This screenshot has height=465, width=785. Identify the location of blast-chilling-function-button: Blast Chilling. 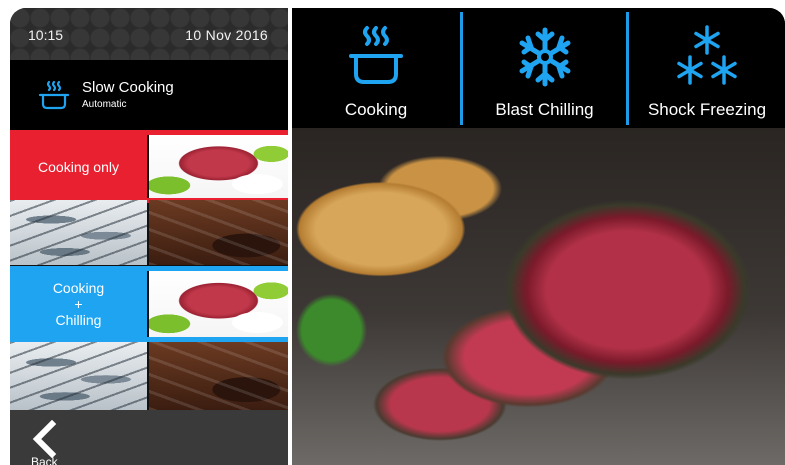
(544, 68).